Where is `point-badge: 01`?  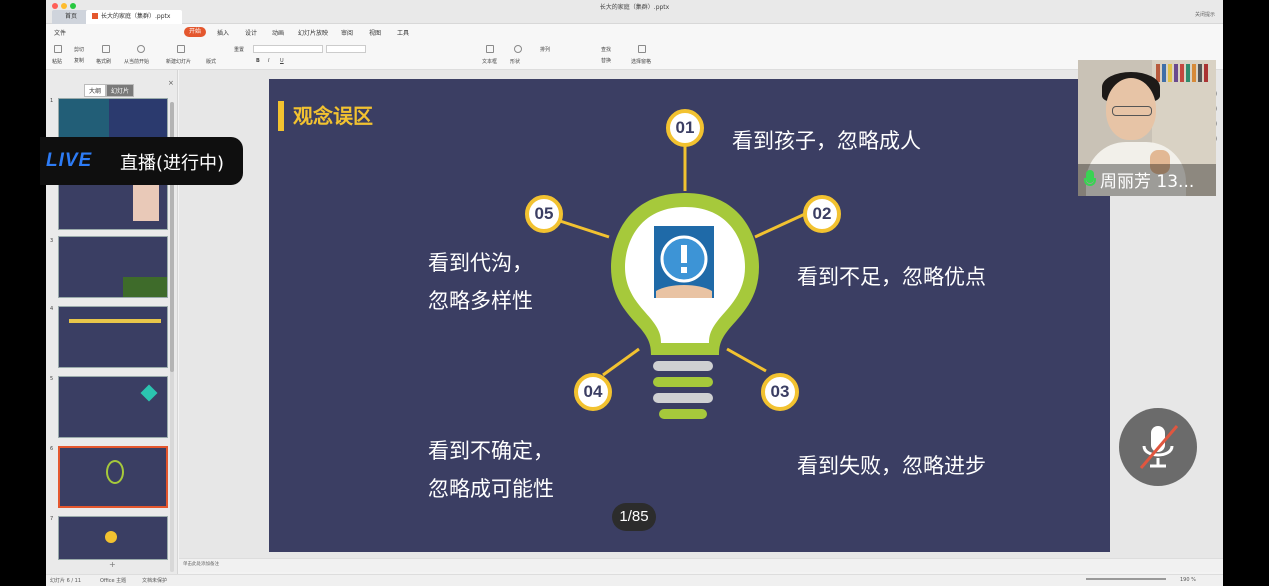 point-badge: 01 is located at coordinates (685, 128).